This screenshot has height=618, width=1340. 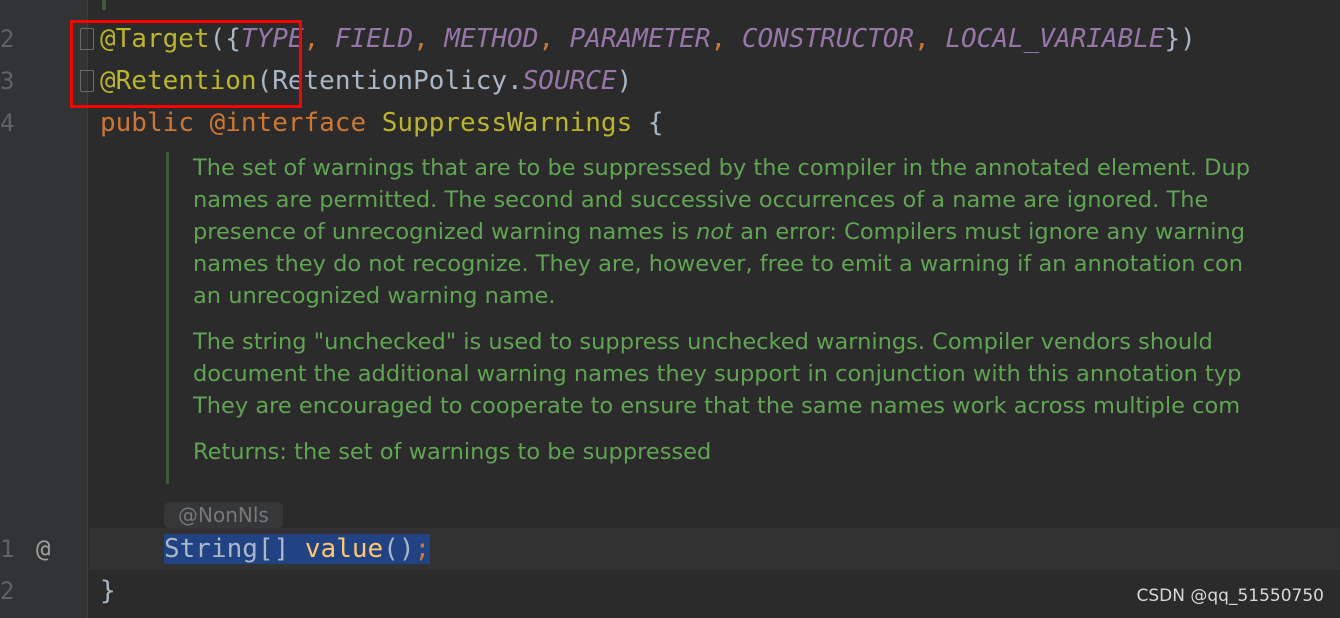 I want to click on doc-line: an unrecognized warning name., so click(x=374, y=296).